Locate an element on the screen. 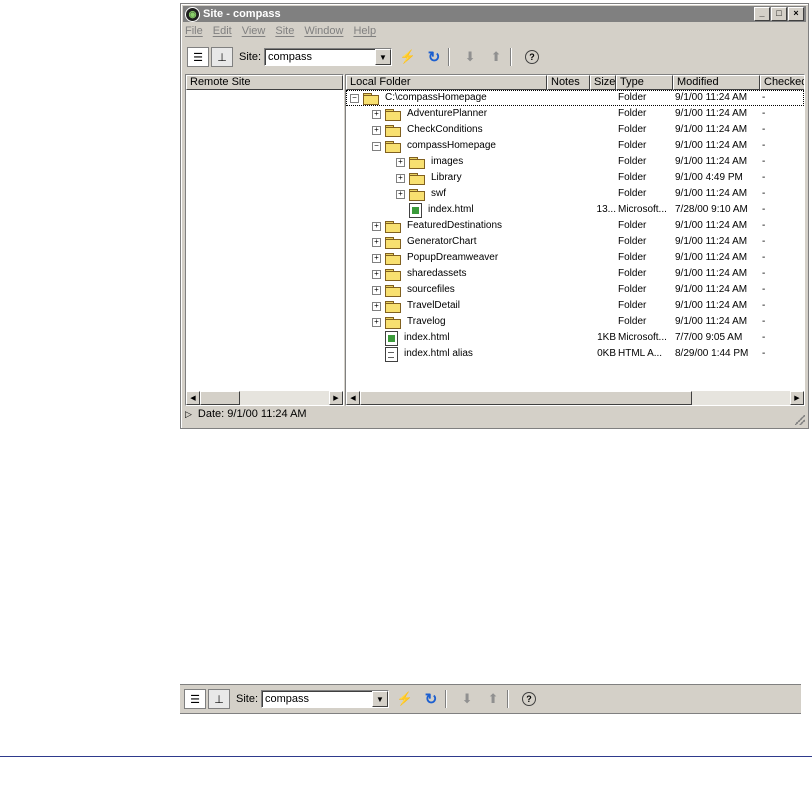 This screenshot has height=786, width=812. tree-row: + GeneratorChart Folder 9/1/00 11:24 AM - is located at coordinates (575, 242).